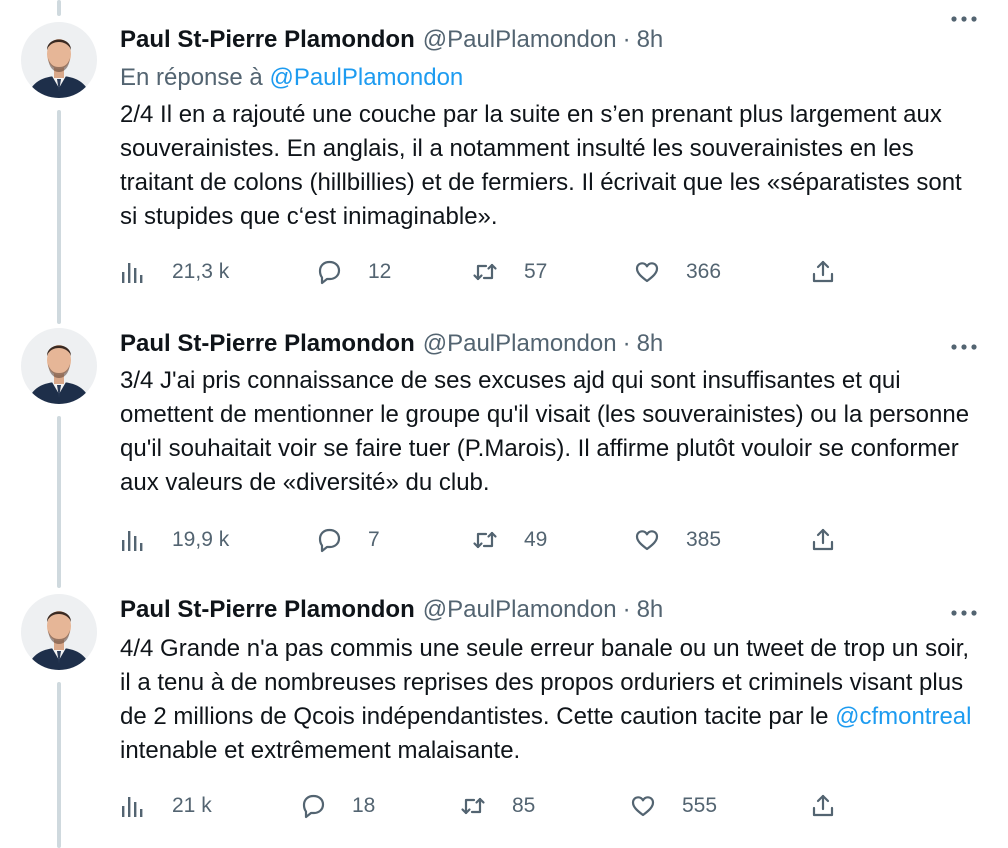  What do you see at coordinates (353, 272) in the screenshot?
I see `reply-button: 12` at bounding box center [353, 272].